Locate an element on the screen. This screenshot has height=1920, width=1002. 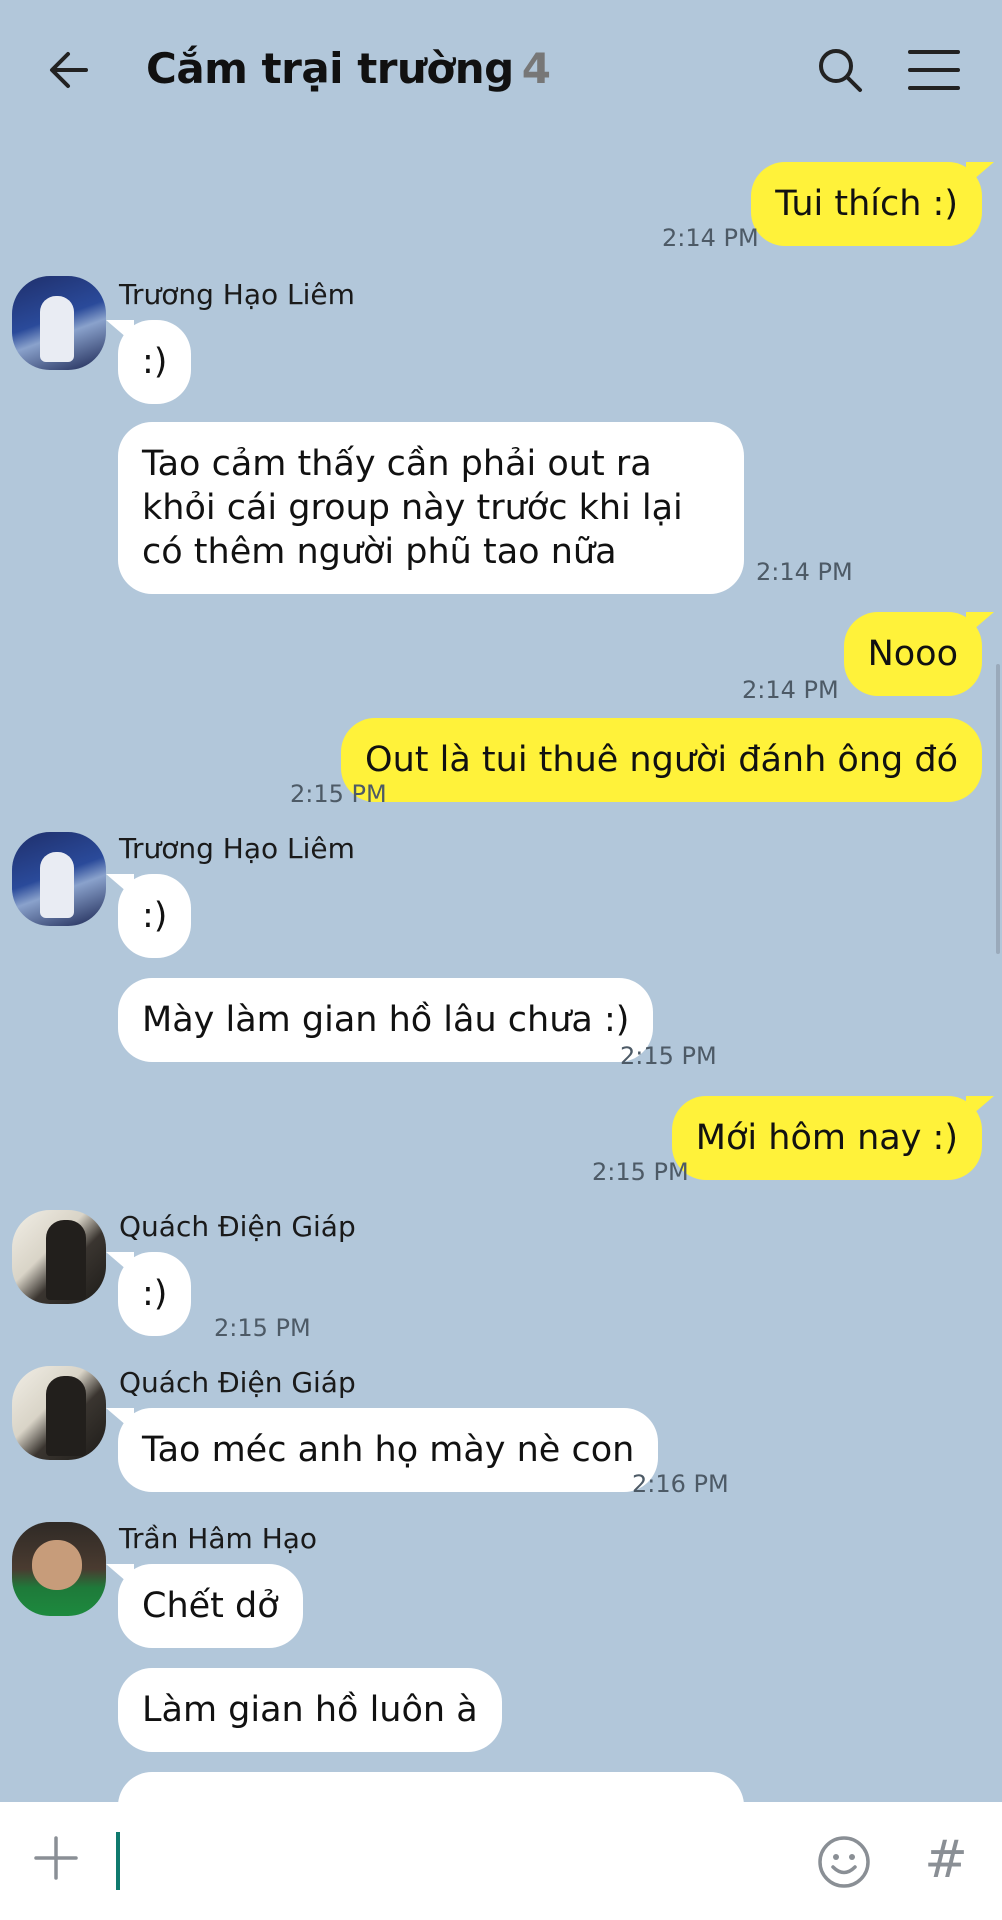
their-message-bubble: Chết dở is located at coordinates (204, 1606).